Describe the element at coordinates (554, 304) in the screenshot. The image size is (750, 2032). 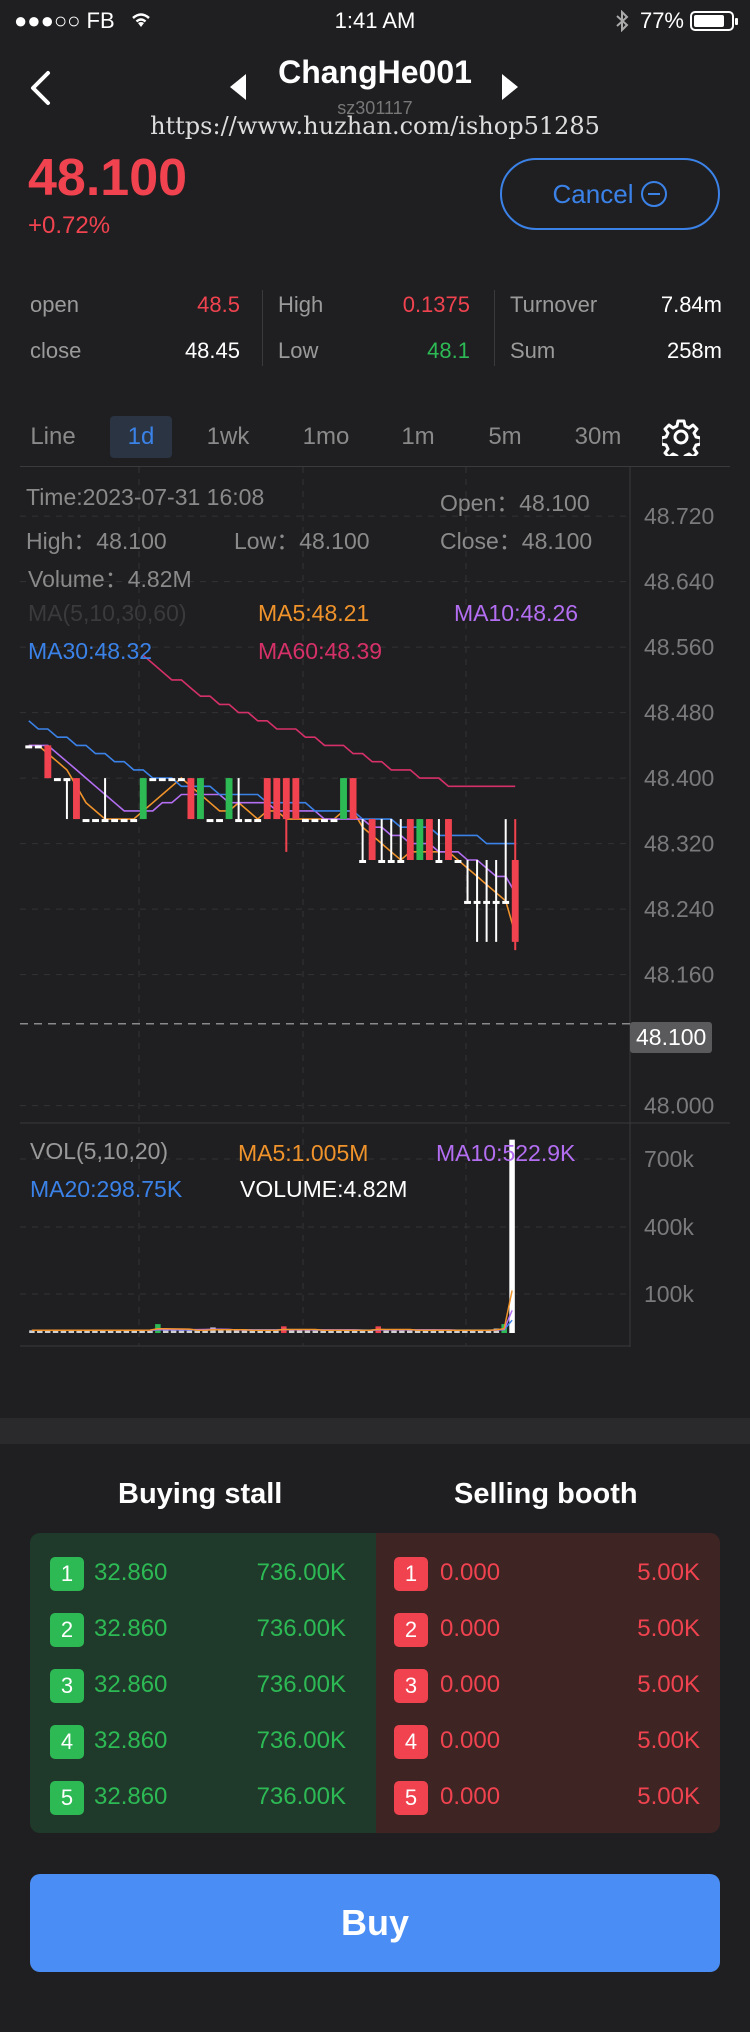
I see `stat-label-turnover: Turnover` at that location.